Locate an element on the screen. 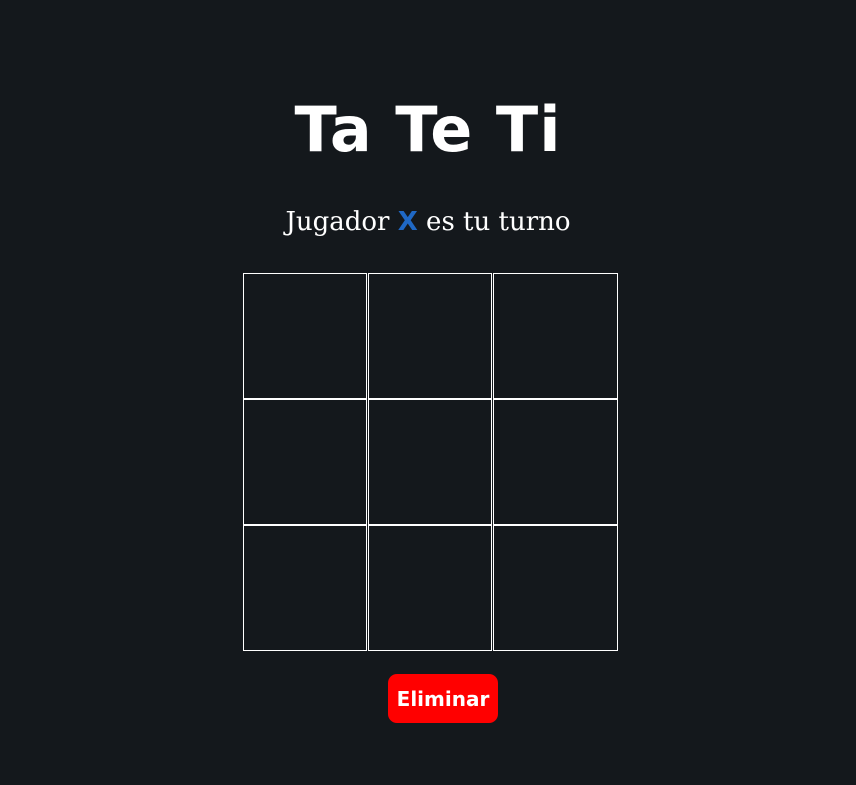 Image resolution: width=856 pixels, height=785 pixels. reset-button: Eliminar is located at coordinates (443, 698).